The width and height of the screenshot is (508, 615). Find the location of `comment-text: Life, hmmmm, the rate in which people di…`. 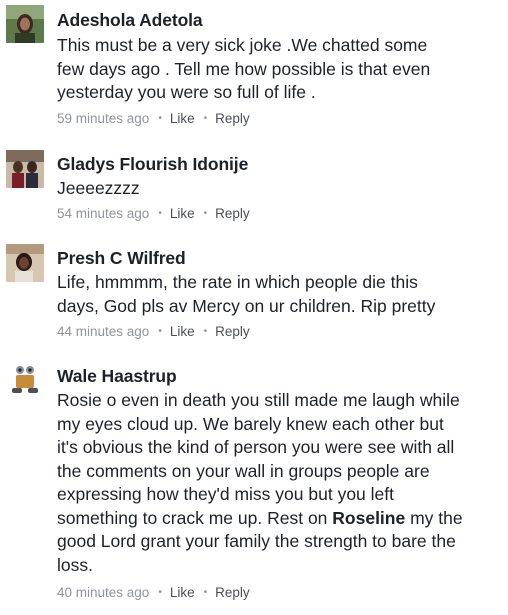

comment-text: Life, hmmmm, the rate in which people di… is located at coordinates (246, 294).